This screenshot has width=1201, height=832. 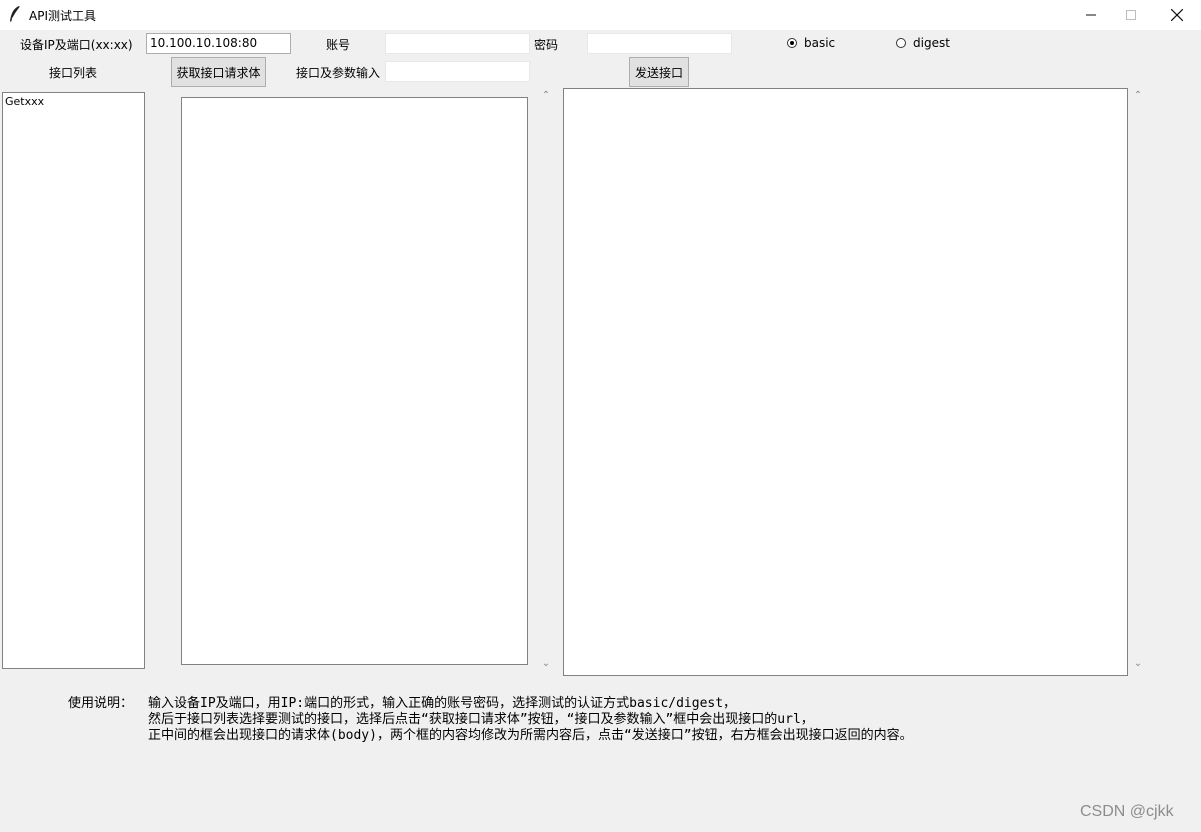 What do you see at coordinates (338, 45) in the screenshot?
I see `account-label: 账号` at bounding box center [338, 45].